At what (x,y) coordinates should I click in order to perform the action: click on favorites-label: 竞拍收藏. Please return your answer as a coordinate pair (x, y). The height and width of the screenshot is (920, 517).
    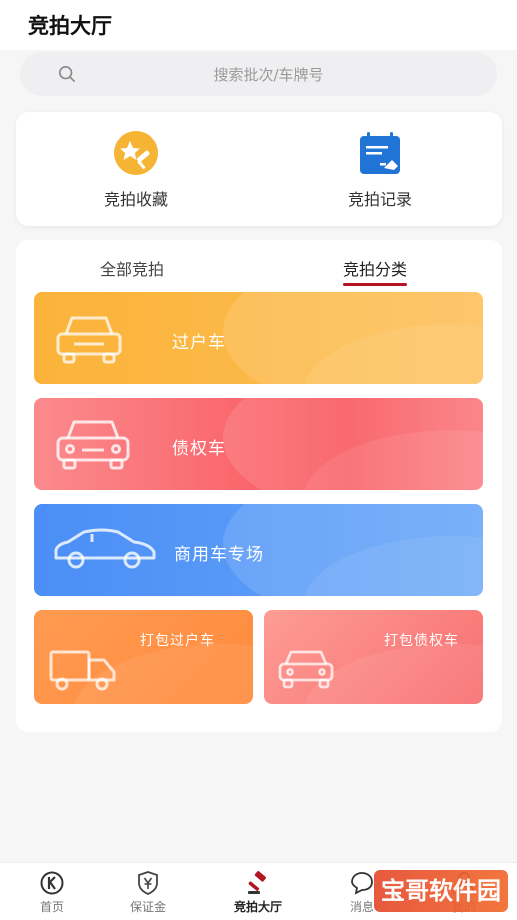
    Looking at the image, I should click on (135, 199).